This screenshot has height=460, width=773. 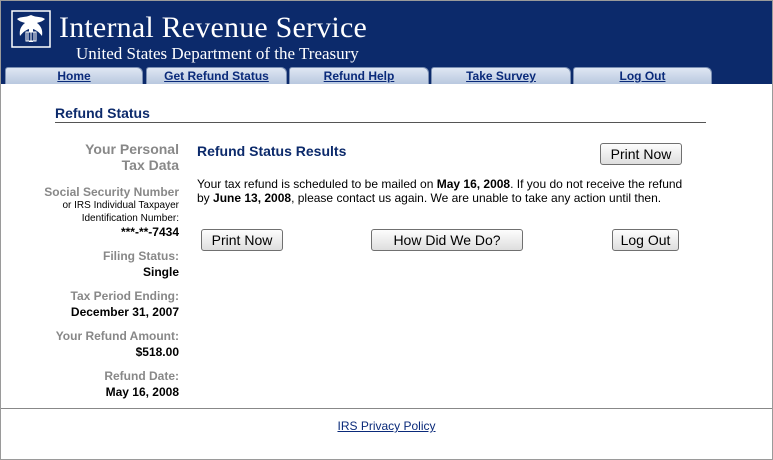 I want to click on tax-data-heading: Your Personal Tax Data, so click(x=132, y=157).